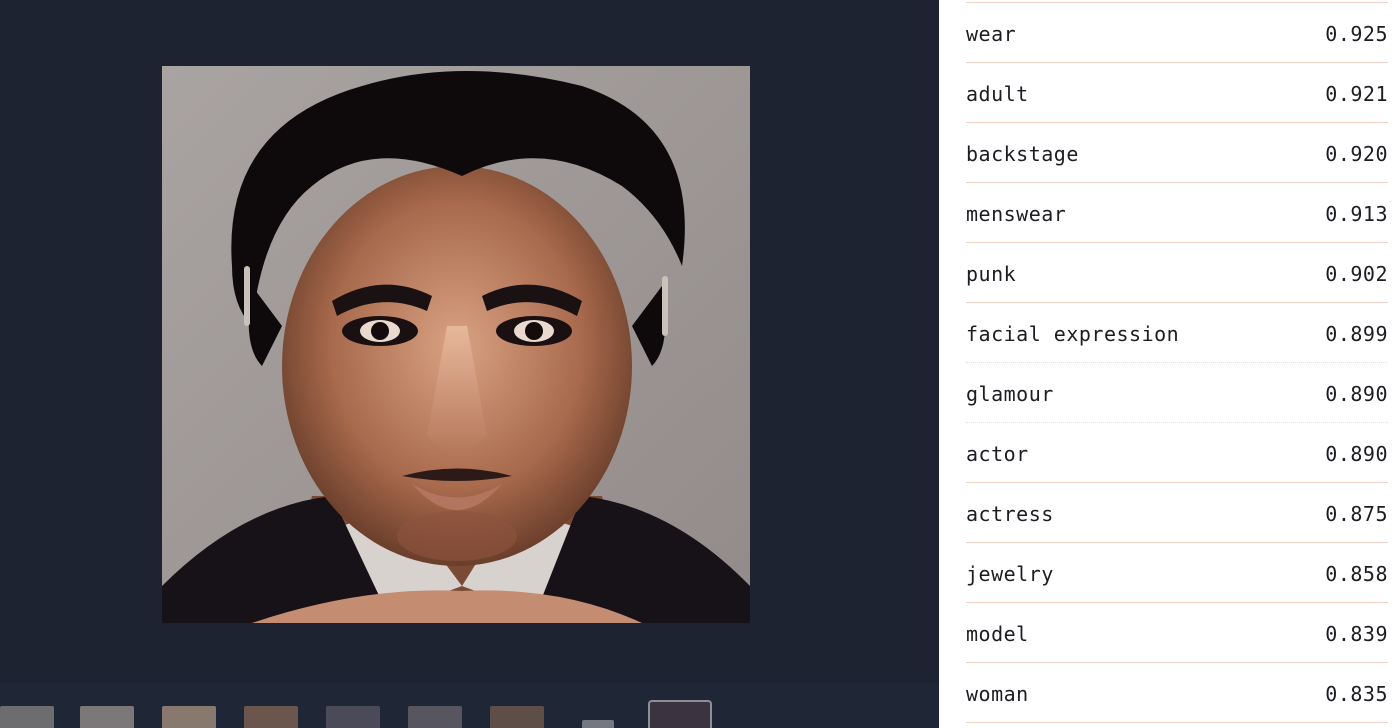  I want to click on tag-row: jewelry 0.858, so click(1177, 573).